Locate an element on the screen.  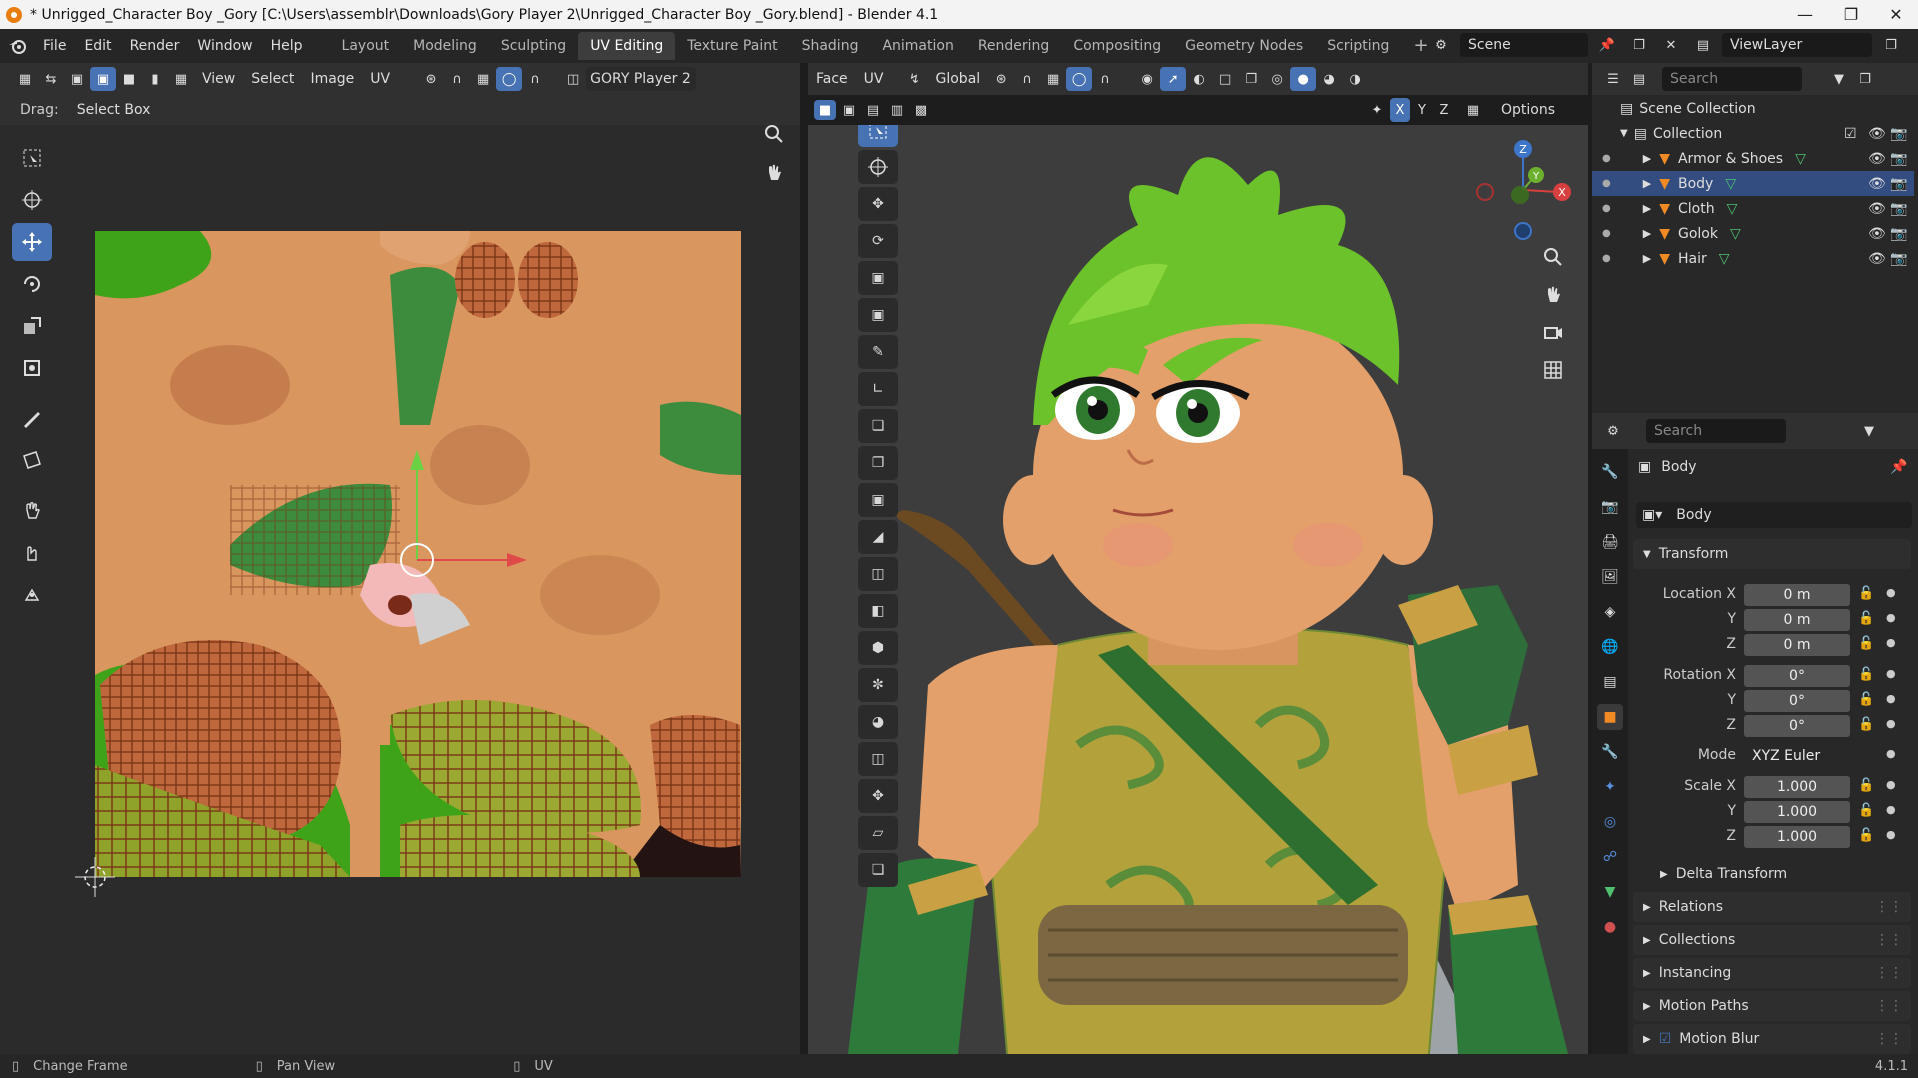
maximize-button: ❐ is located at coordinates (1851, 14).